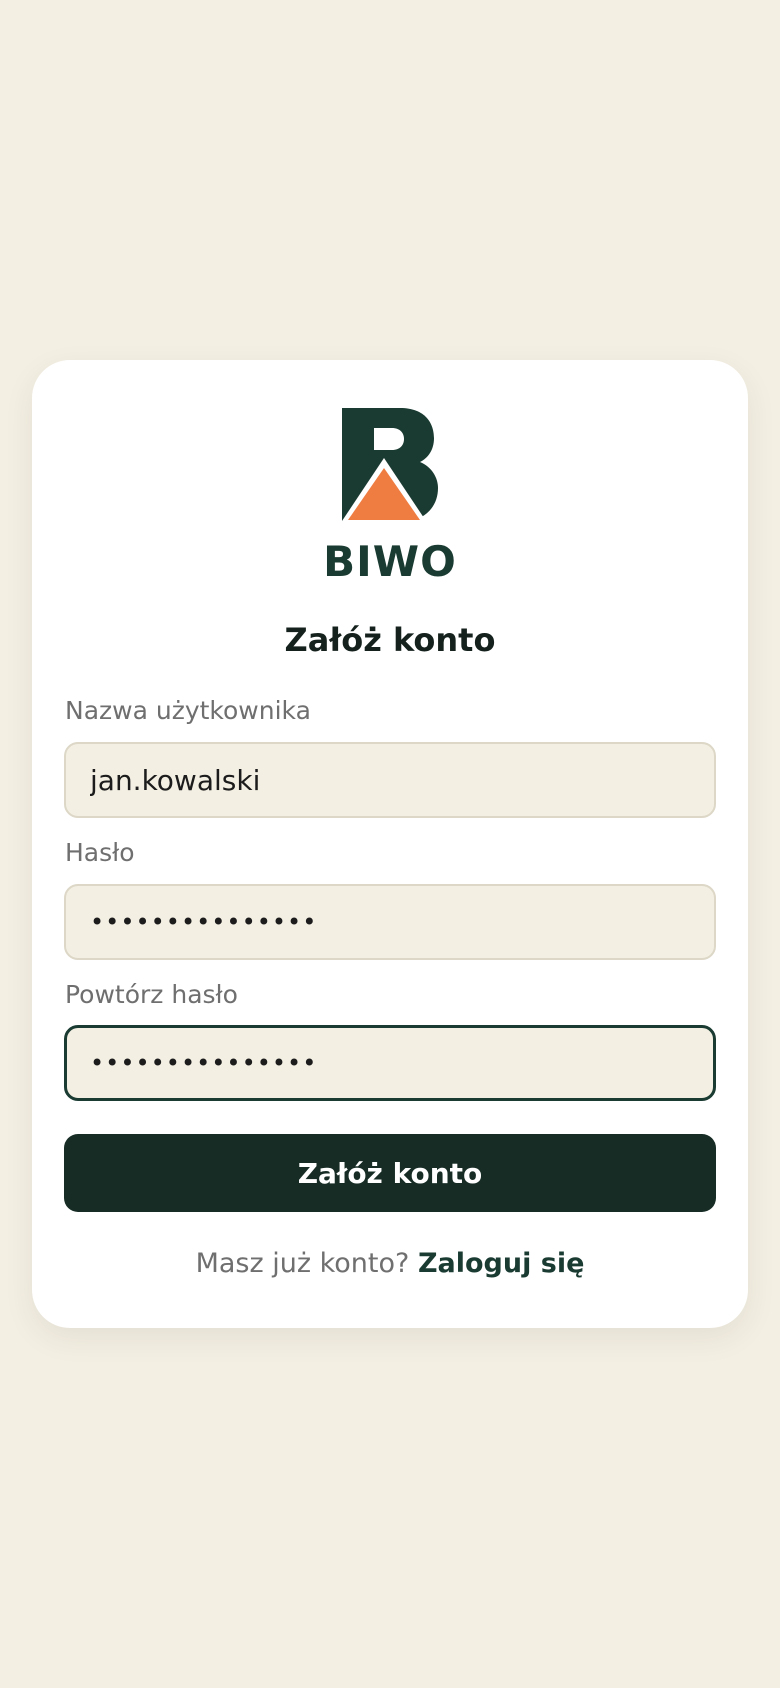 This screenshot has width=780, height=1688. Describe the element at coordinates (151, 994) in the screenshot. I see `password-repeat-label: Powtórz hasło` at that location.